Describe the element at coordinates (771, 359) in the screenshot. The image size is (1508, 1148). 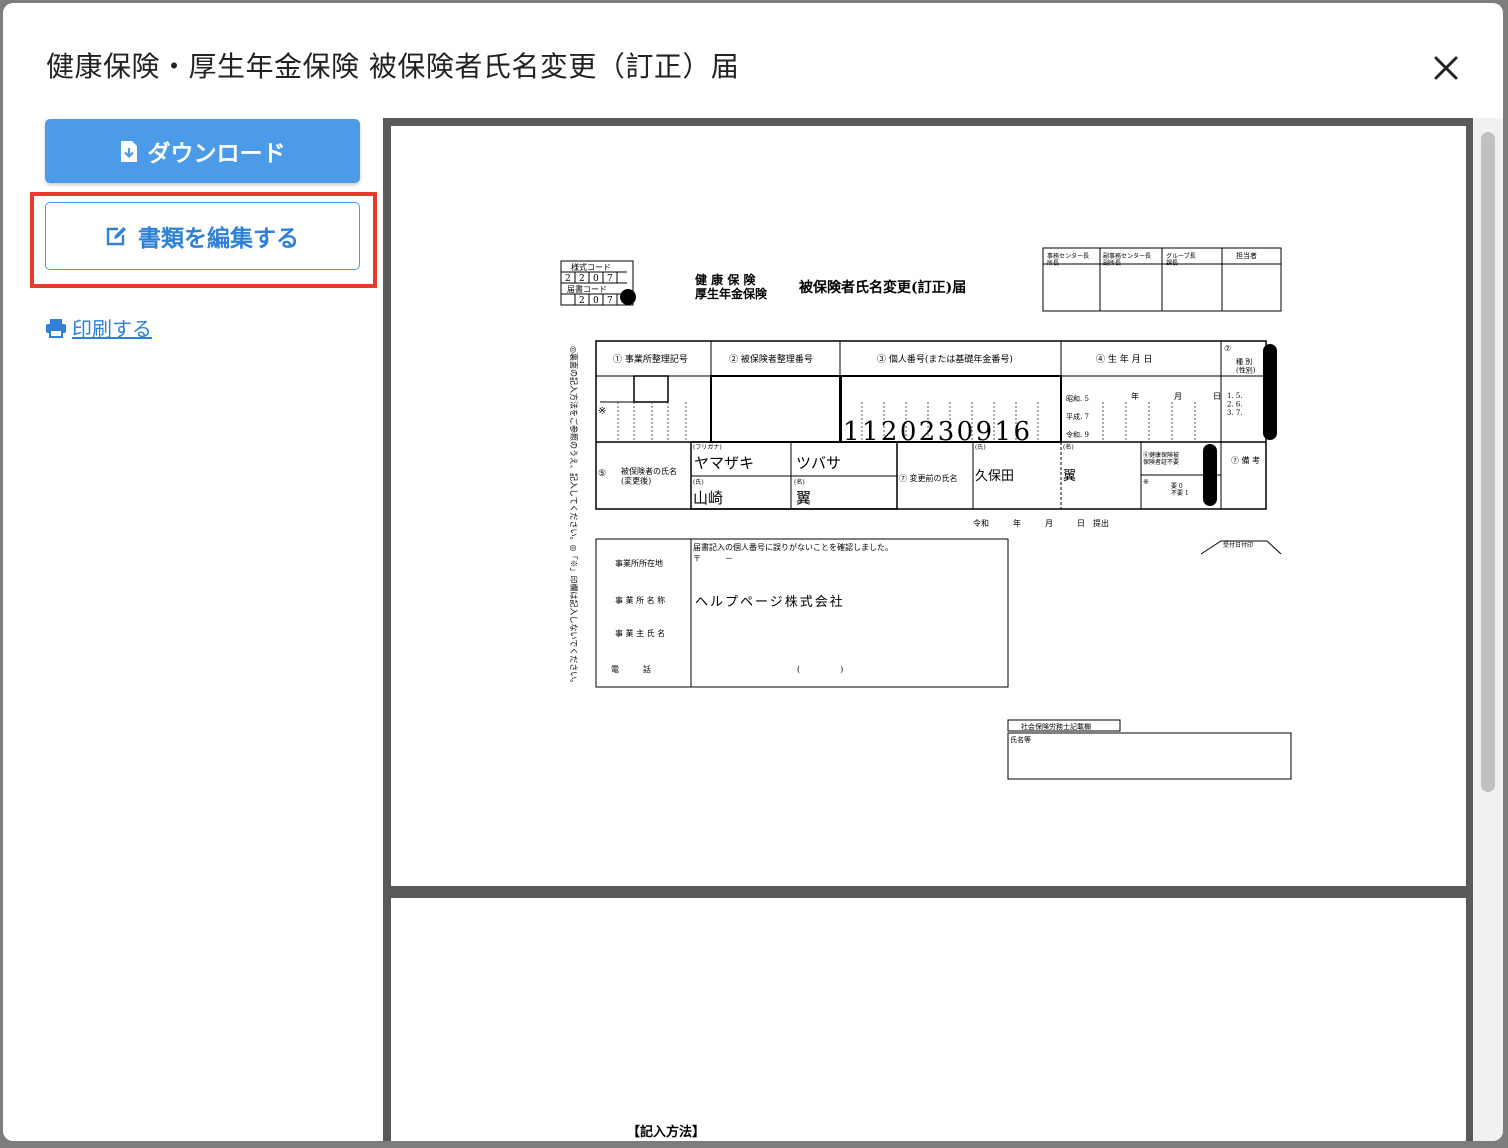
I see `col-insured-number: ② 被保険者整理番号` at that location.